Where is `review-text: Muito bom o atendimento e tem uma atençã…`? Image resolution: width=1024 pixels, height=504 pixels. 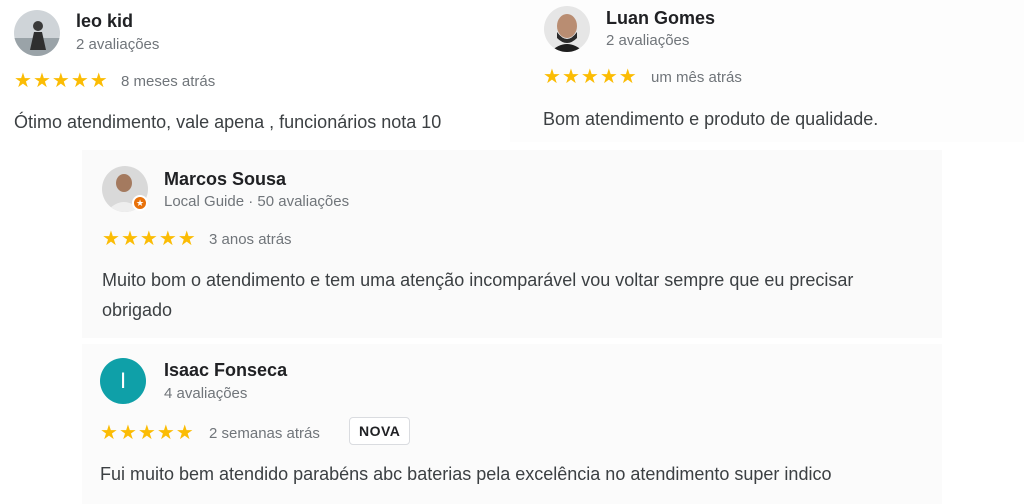
review-text: Muito bom o atendimento e tem uma atençã… is located at coordinates (477, 295).